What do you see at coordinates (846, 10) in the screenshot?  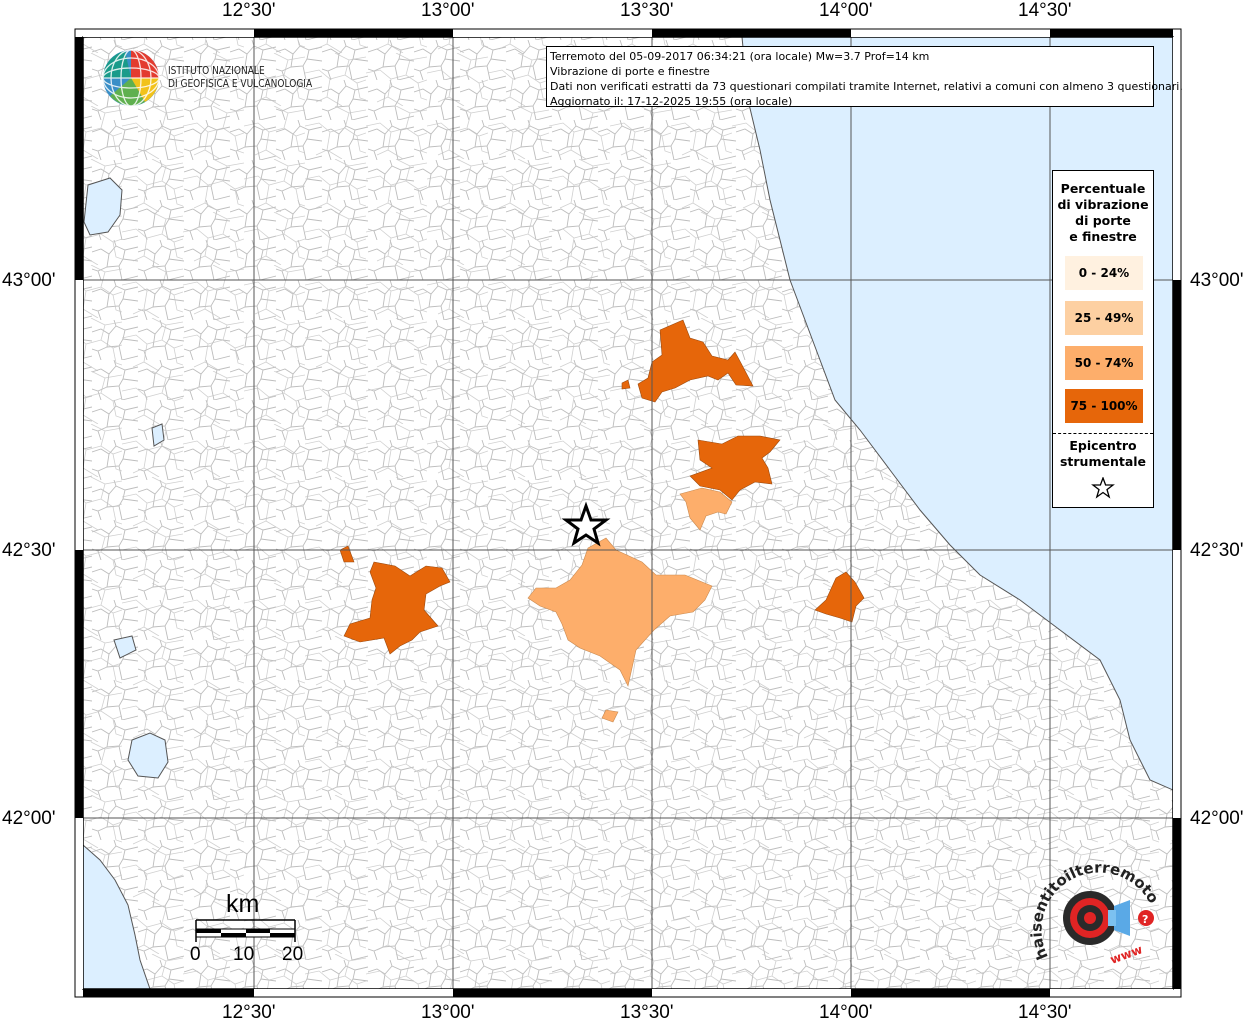 I see `lon-label-top-4: 14°00'` at bounding box center [846, 10].